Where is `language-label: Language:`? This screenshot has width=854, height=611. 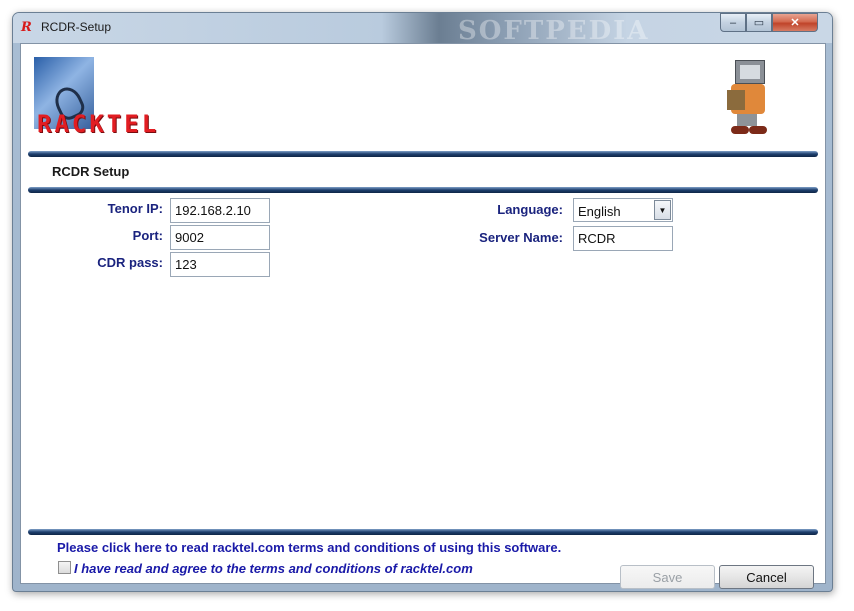 language-label: Language: is located at coordinates (530, 209).